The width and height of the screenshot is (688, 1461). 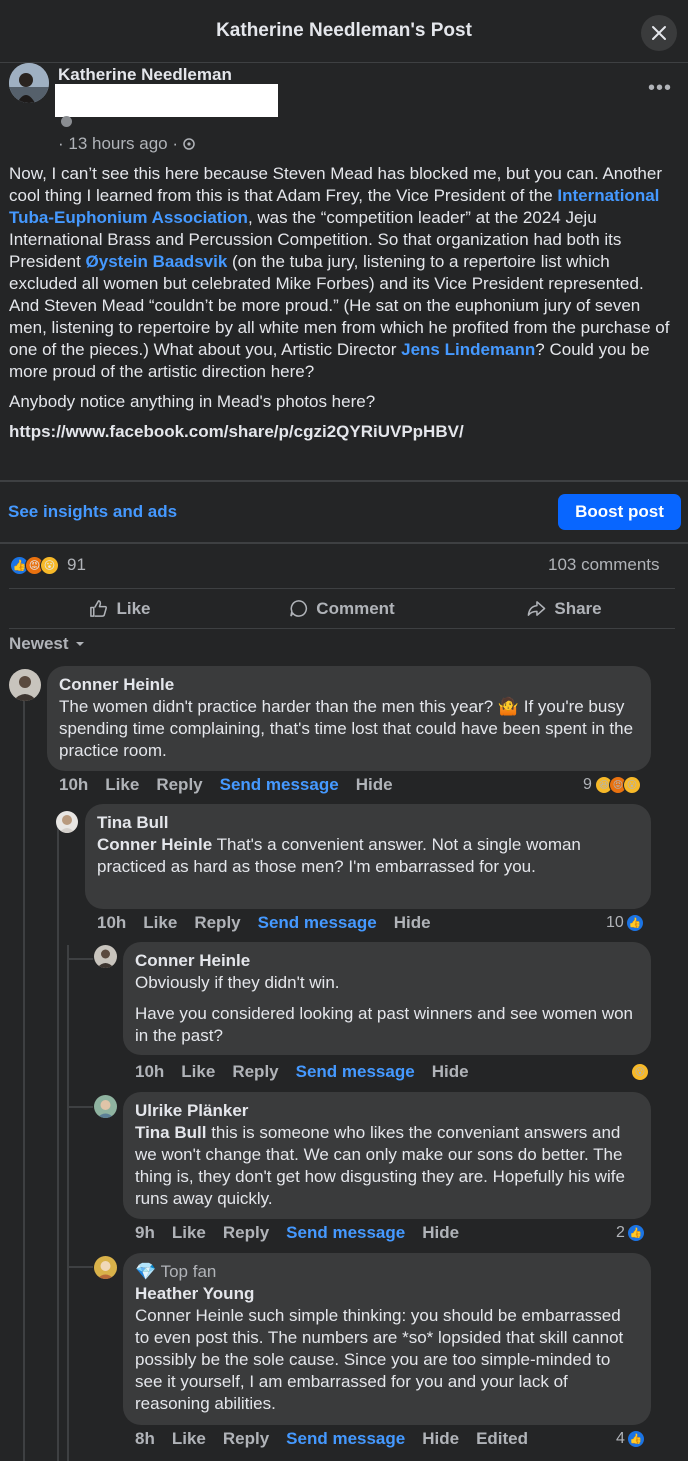 I want to click on comment-reactions: 4 👍, so click(x=630, y=1439).